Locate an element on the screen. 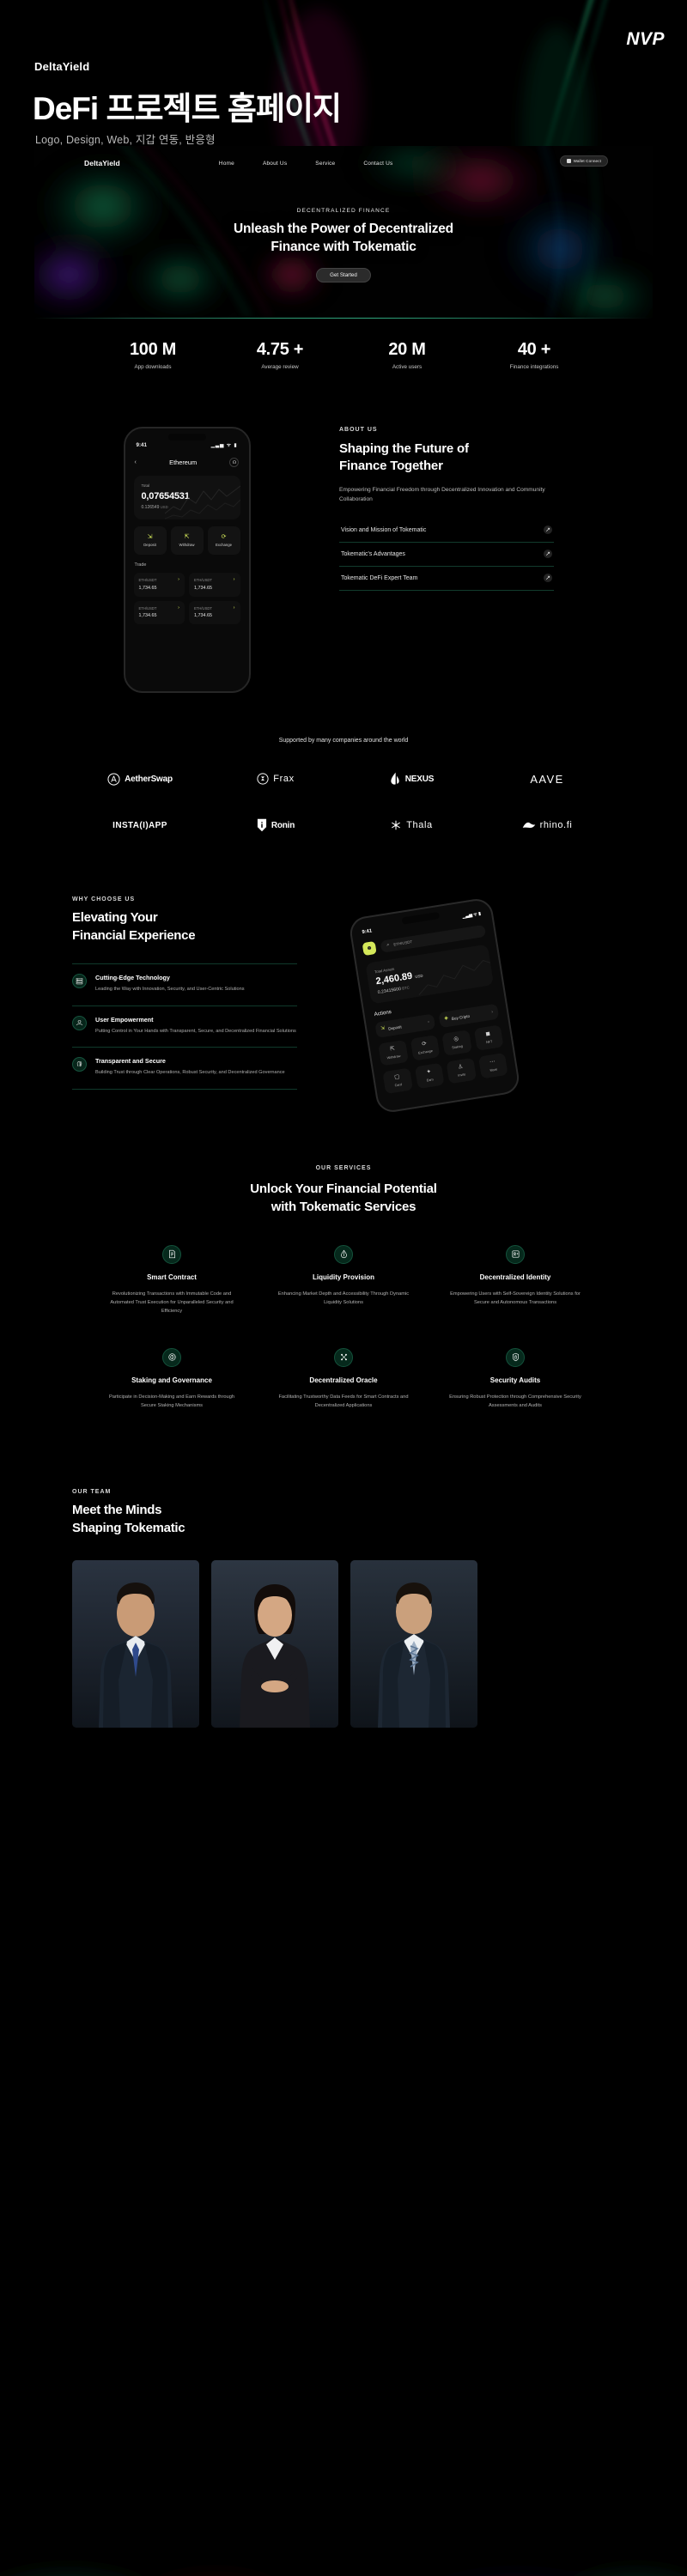 Image resolution: width=687 pixels, height=2576 pixels. tile-invite: ♙ Invite is located at coordinates (461, 1071).